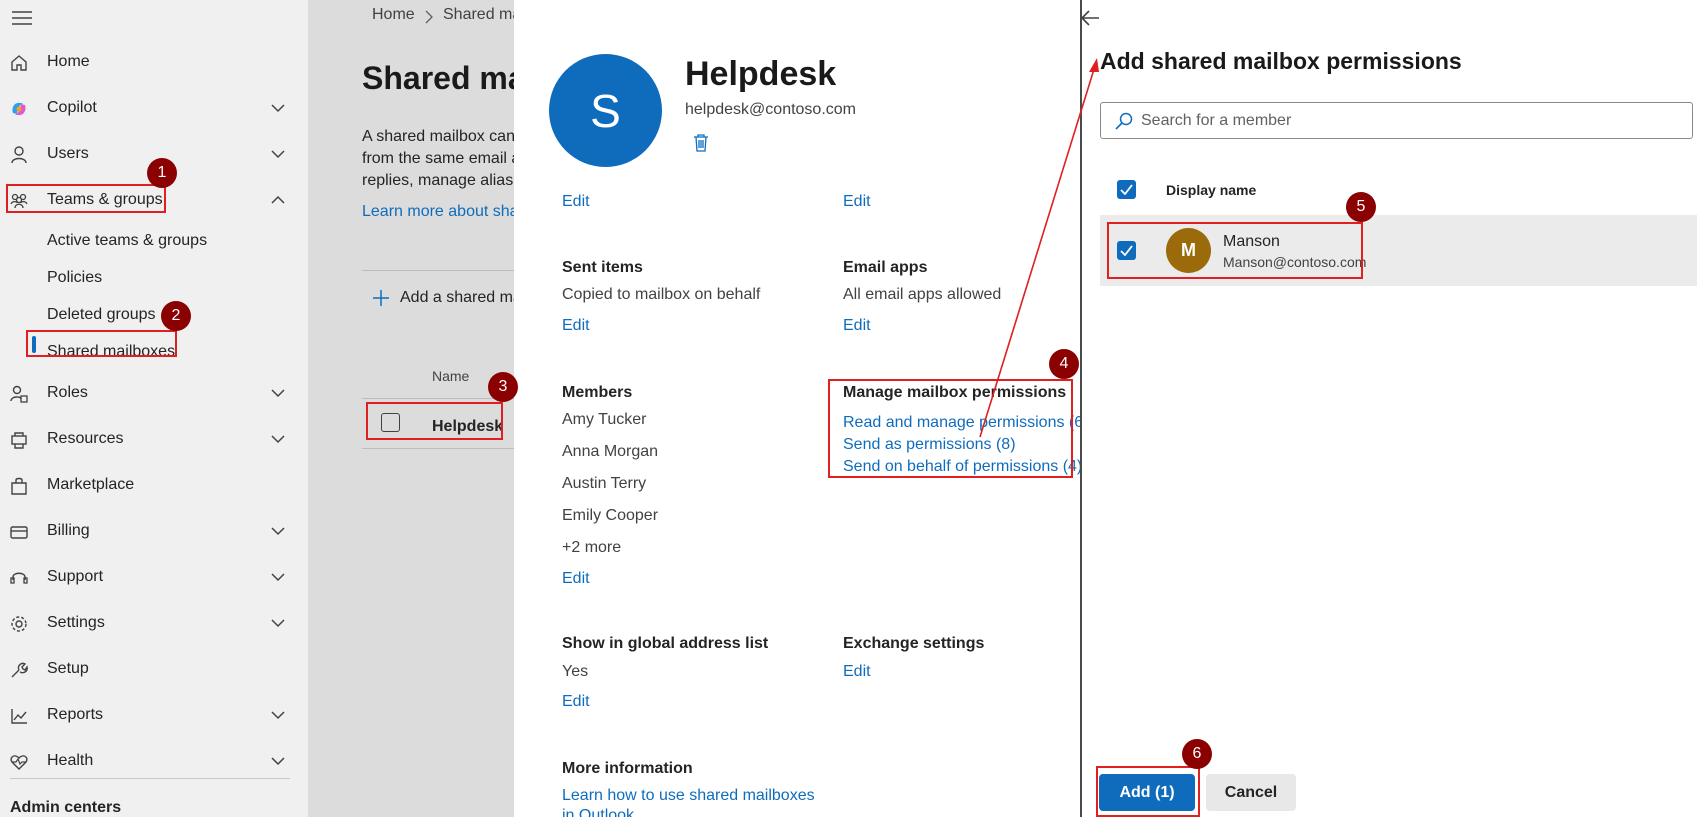  I want to click on nav-item-settings: Settings, so click(154, 623).